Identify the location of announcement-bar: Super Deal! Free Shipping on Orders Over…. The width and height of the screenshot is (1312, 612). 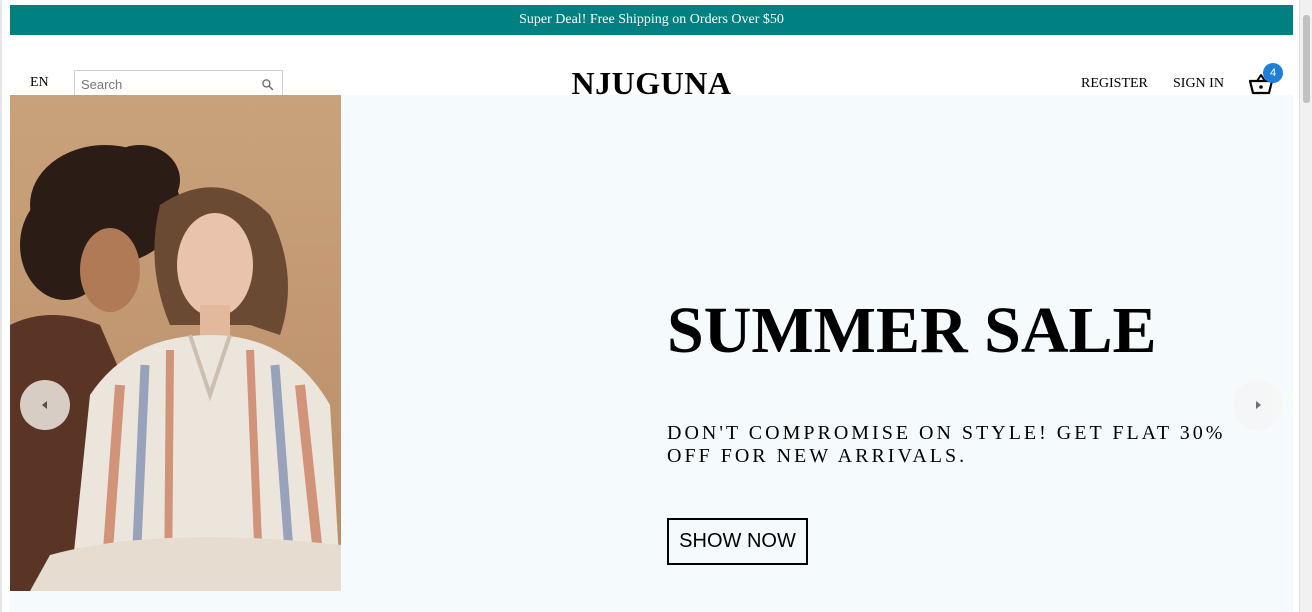
(651, 20).